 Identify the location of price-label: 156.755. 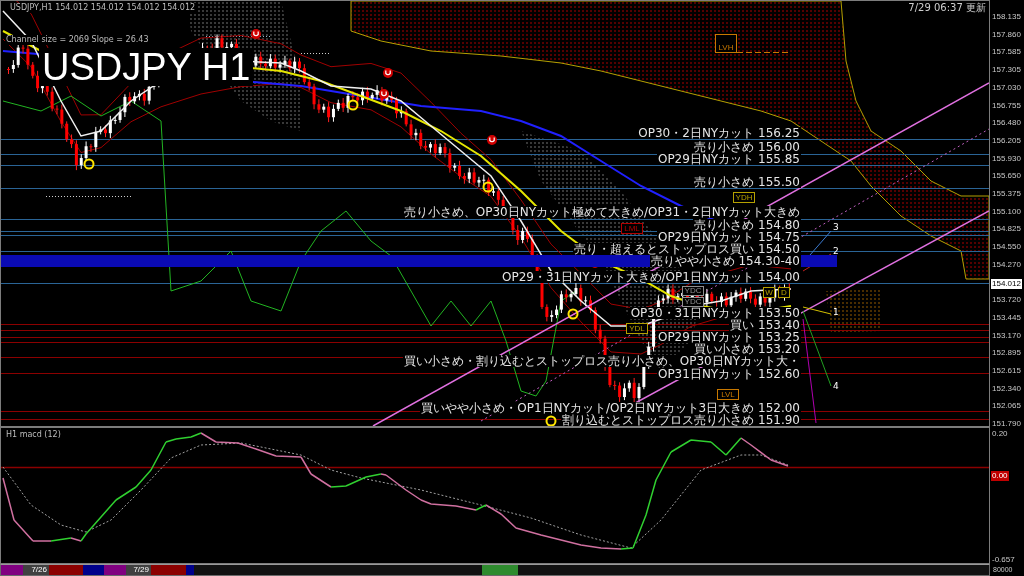
(1006, 106).